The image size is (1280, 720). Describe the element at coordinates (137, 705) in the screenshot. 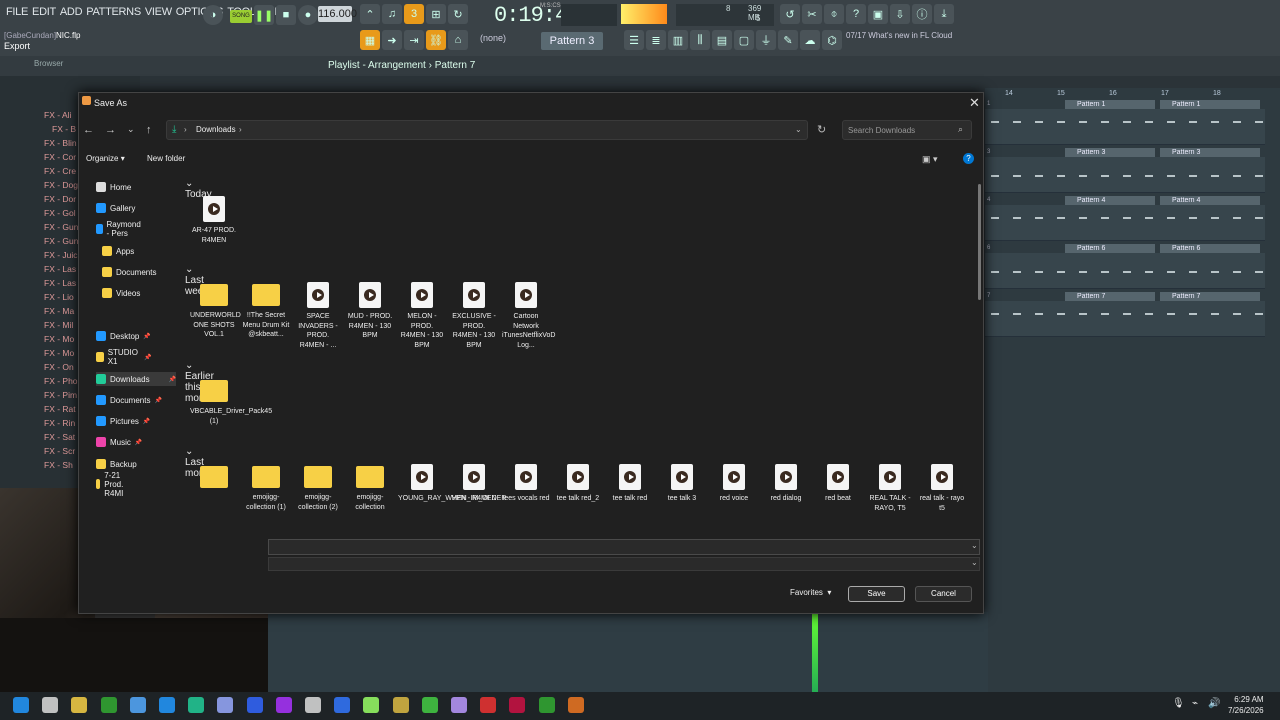

I see `settings-icon` at that location.